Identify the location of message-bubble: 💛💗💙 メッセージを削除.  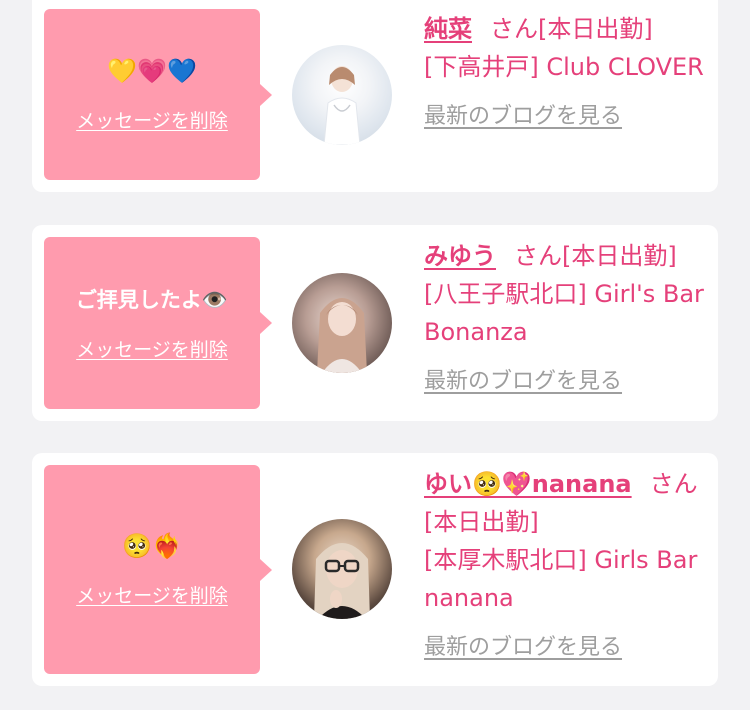
(158, 94).